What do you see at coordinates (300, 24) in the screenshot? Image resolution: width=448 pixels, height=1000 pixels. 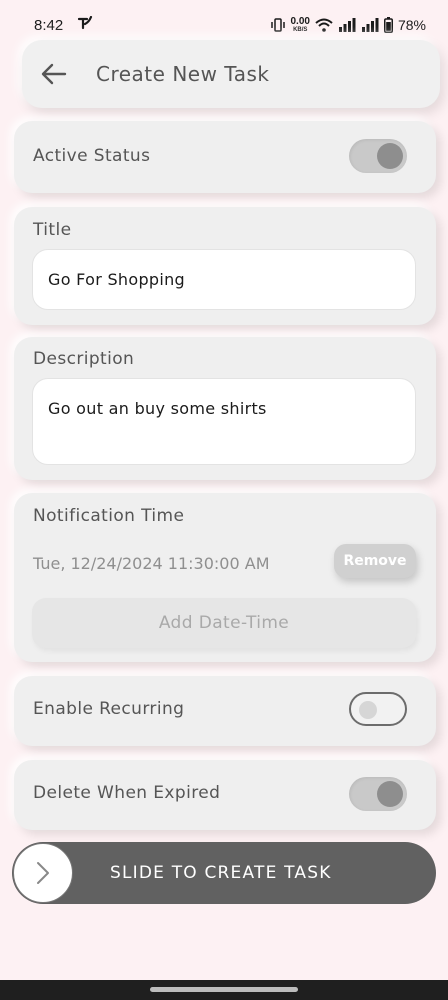 I see `network-speed: 0.00 KB/S` at bounding box center [300, 24].